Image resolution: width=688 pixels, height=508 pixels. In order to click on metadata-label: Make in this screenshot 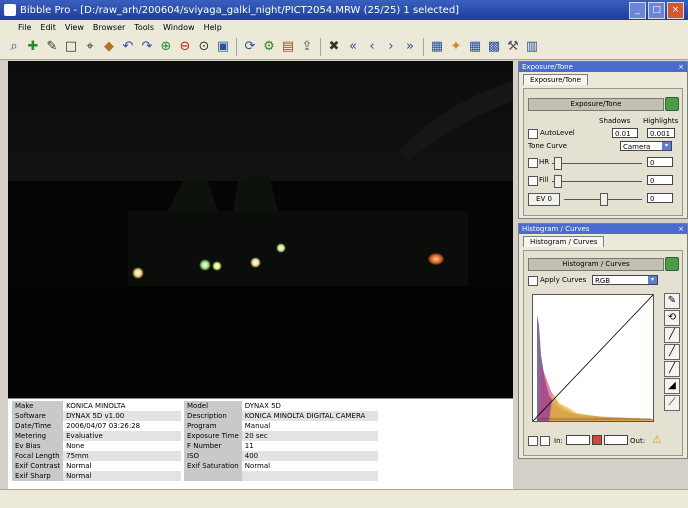, I will do `click(38, 406)`.